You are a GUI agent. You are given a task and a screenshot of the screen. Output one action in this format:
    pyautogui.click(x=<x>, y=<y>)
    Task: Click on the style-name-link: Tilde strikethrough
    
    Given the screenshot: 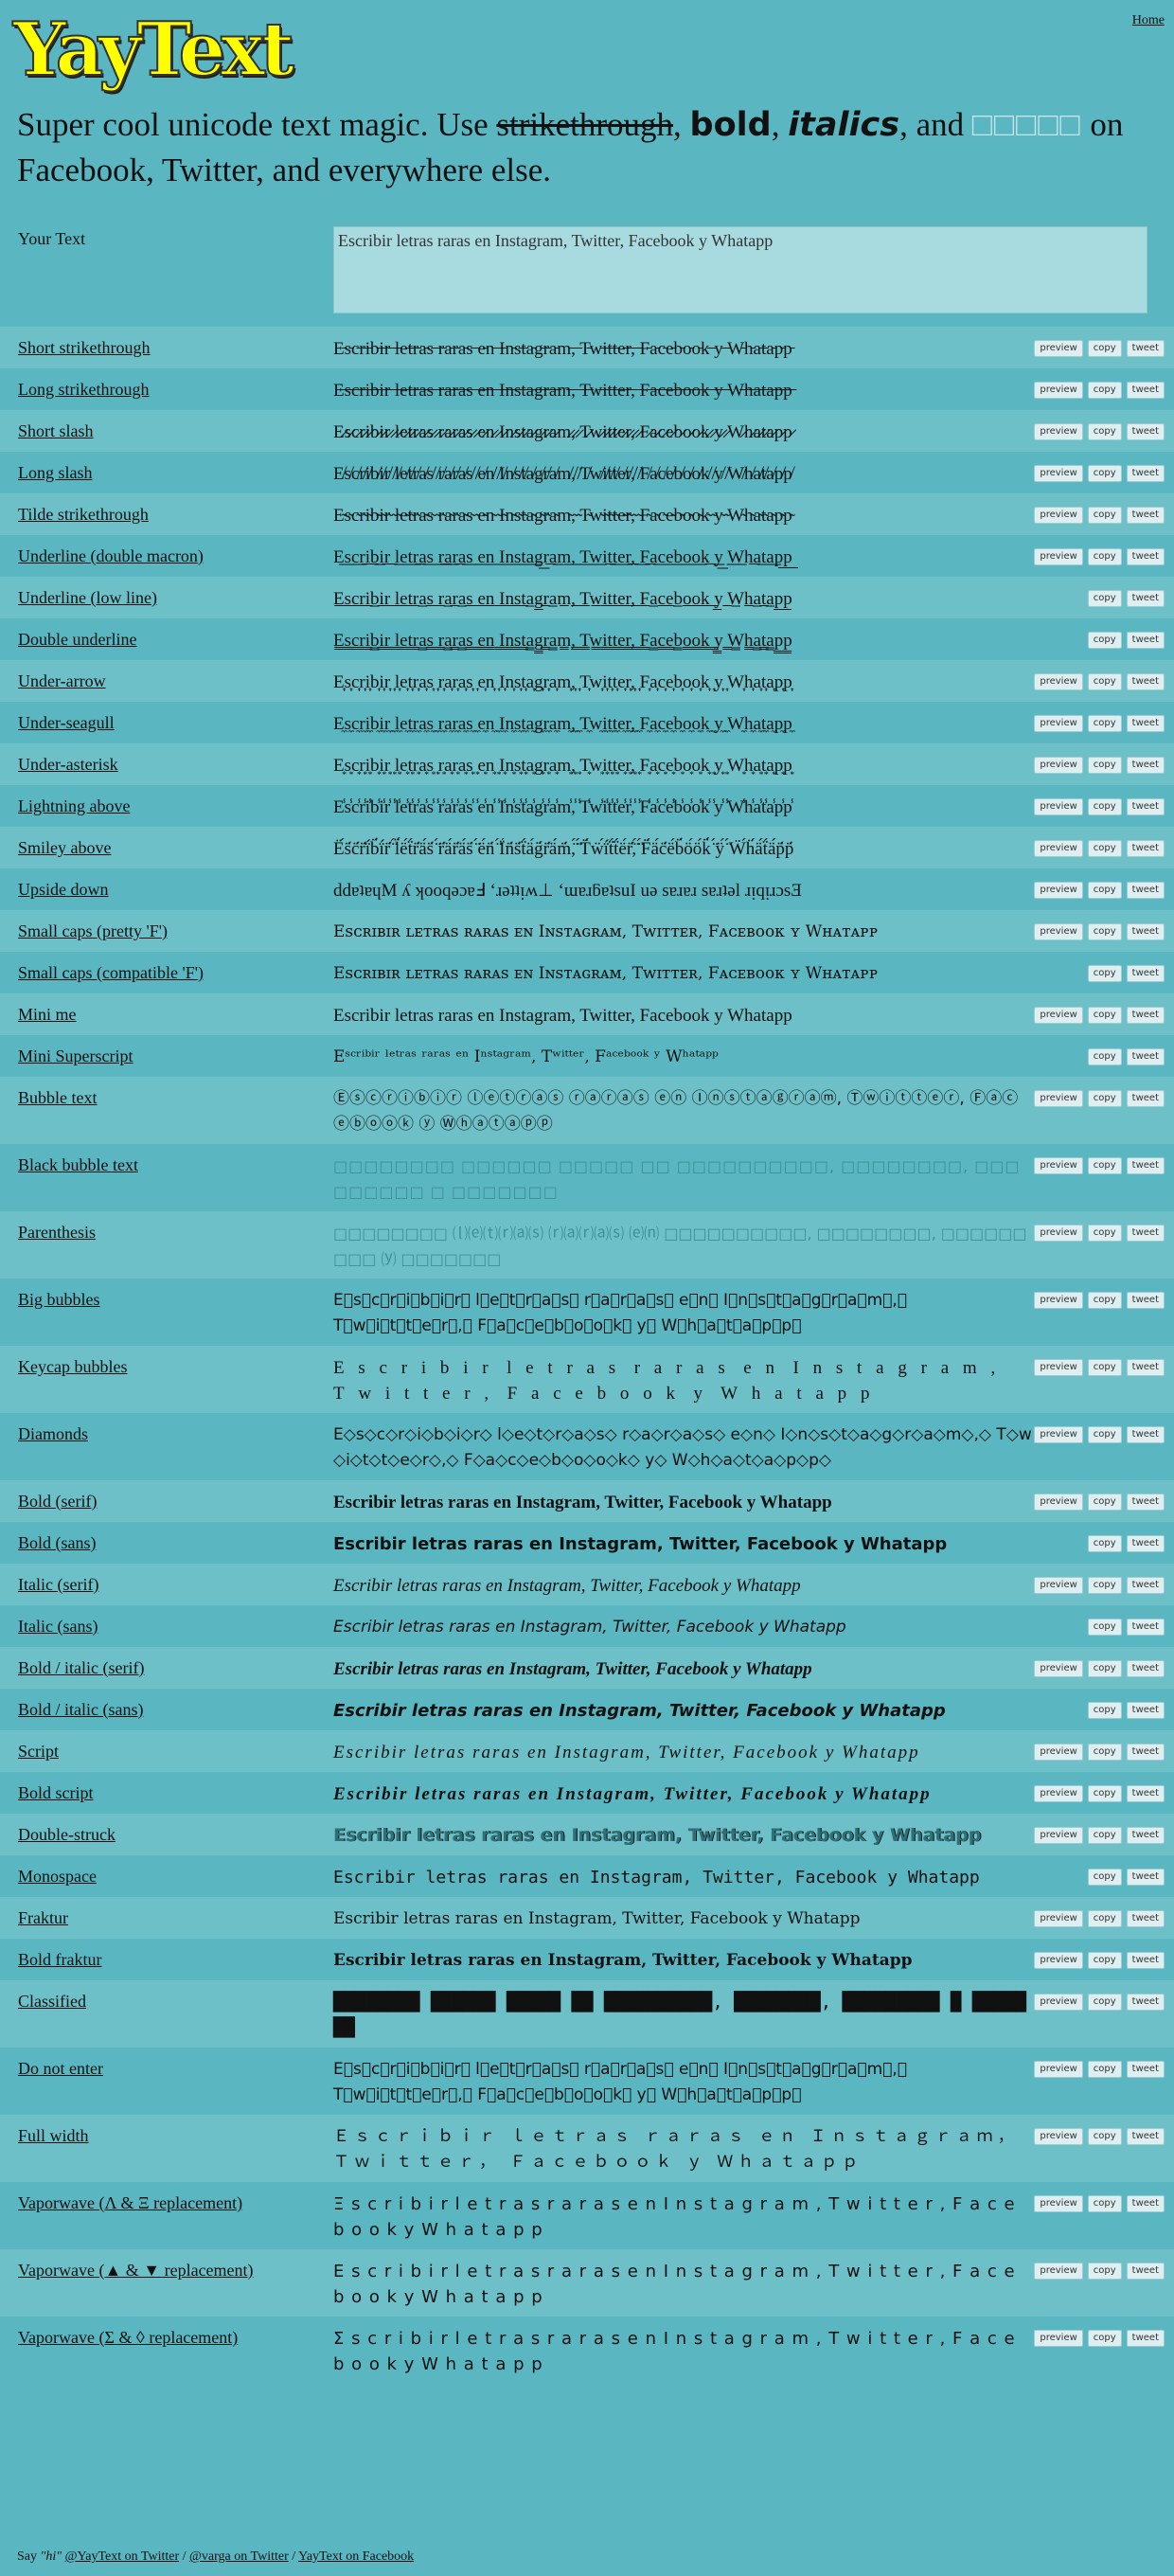 What is the action you would take?
    pyautogui.click(x=166, y=509)
    